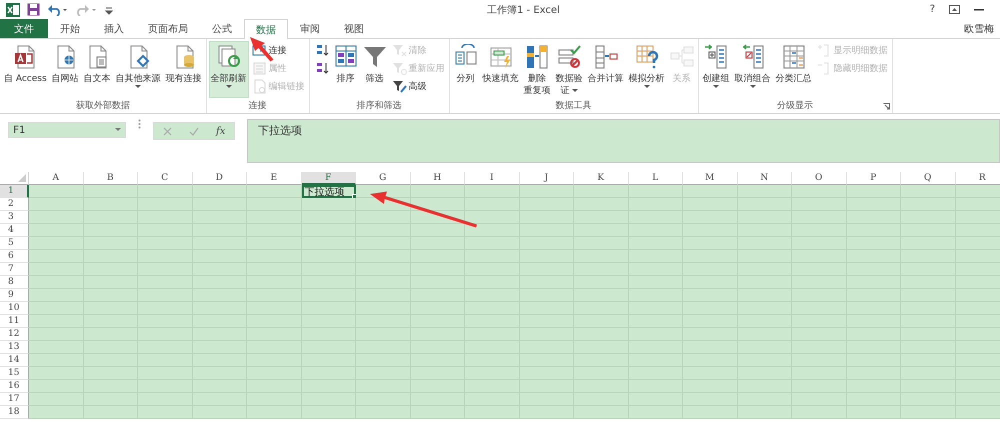  I want to click on ribbon-button: 高级, so click(418, 86).